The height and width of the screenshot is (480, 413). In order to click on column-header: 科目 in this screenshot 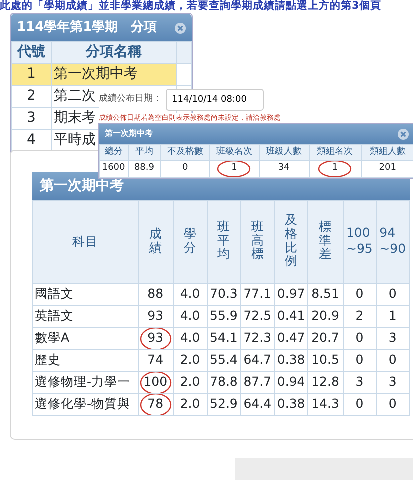, I will do `click(85, 241)`.